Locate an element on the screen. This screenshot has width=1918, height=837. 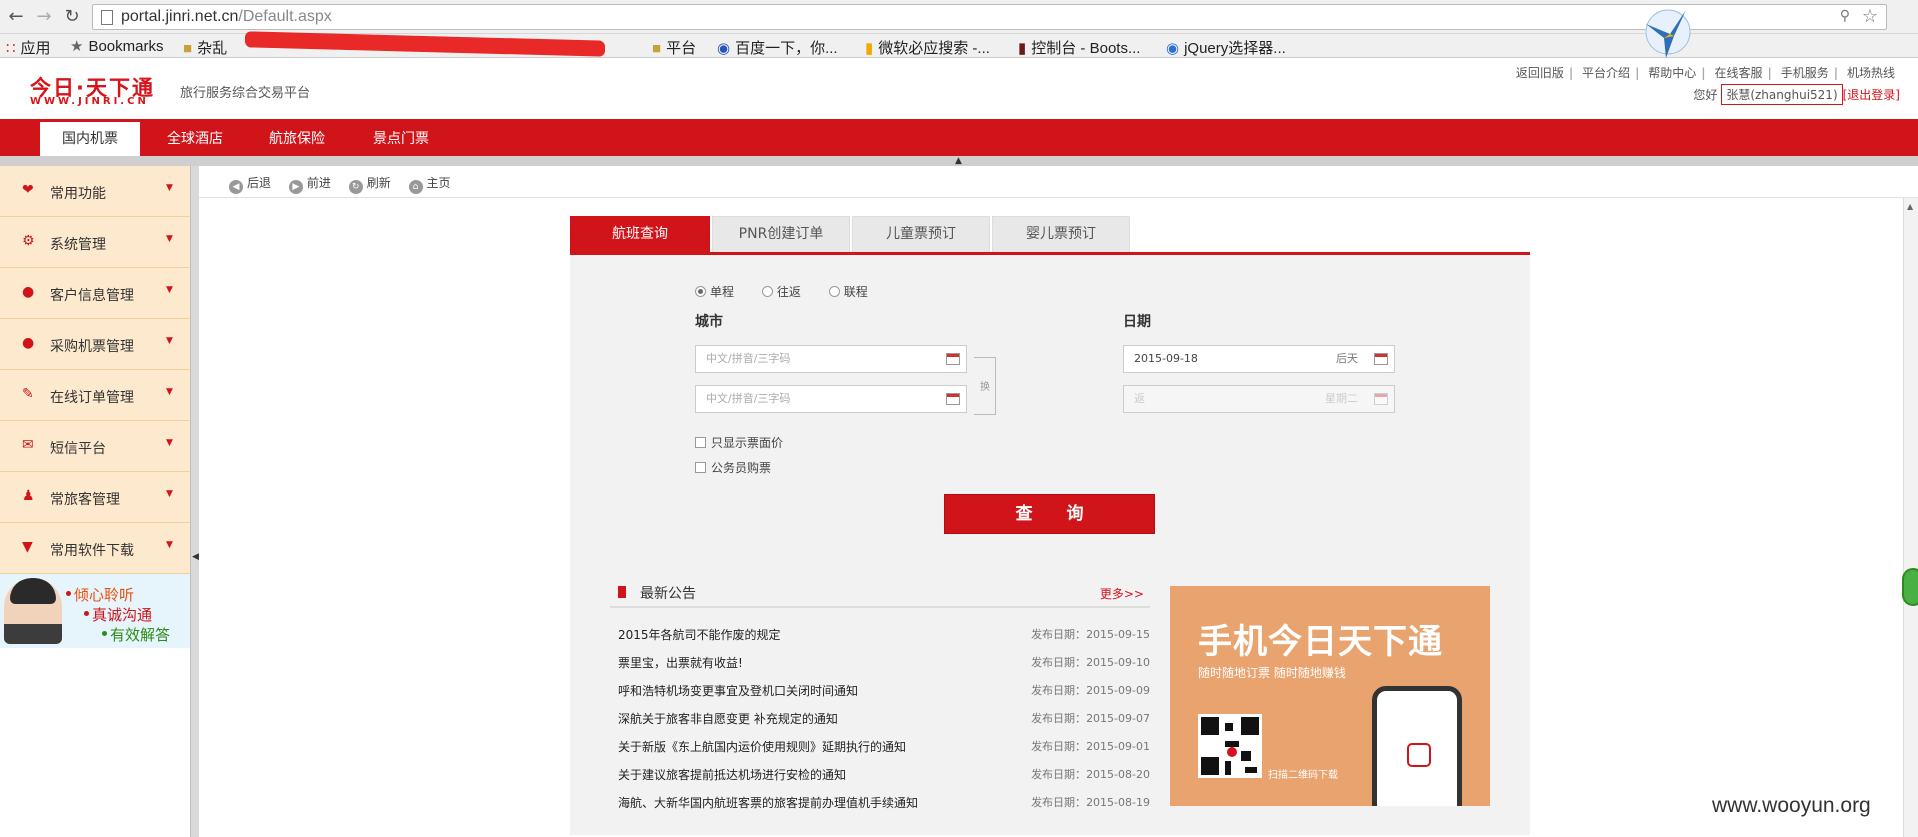
link-airport-hotline: 机场热线 is located at coordinates (1871, 73).